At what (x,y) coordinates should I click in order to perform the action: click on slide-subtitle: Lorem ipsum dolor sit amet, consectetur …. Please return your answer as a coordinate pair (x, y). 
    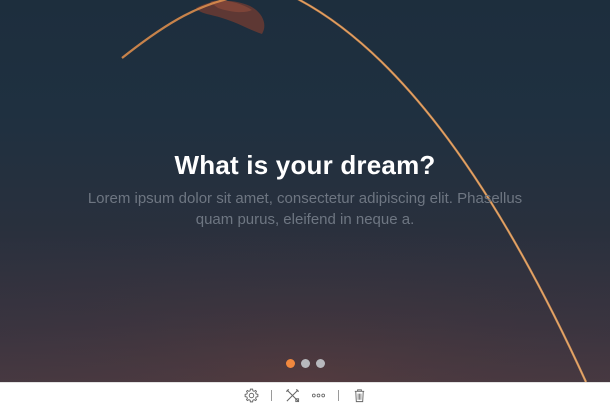
    Looking at the image, I should click on (305, 209).